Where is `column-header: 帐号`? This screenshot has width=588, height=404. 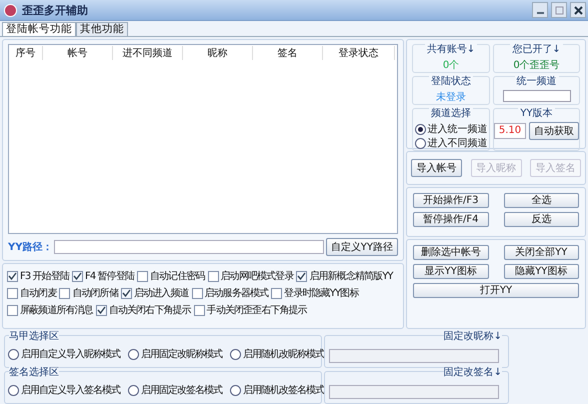
column-header: 帐号 is located at coordinates (78, 53).